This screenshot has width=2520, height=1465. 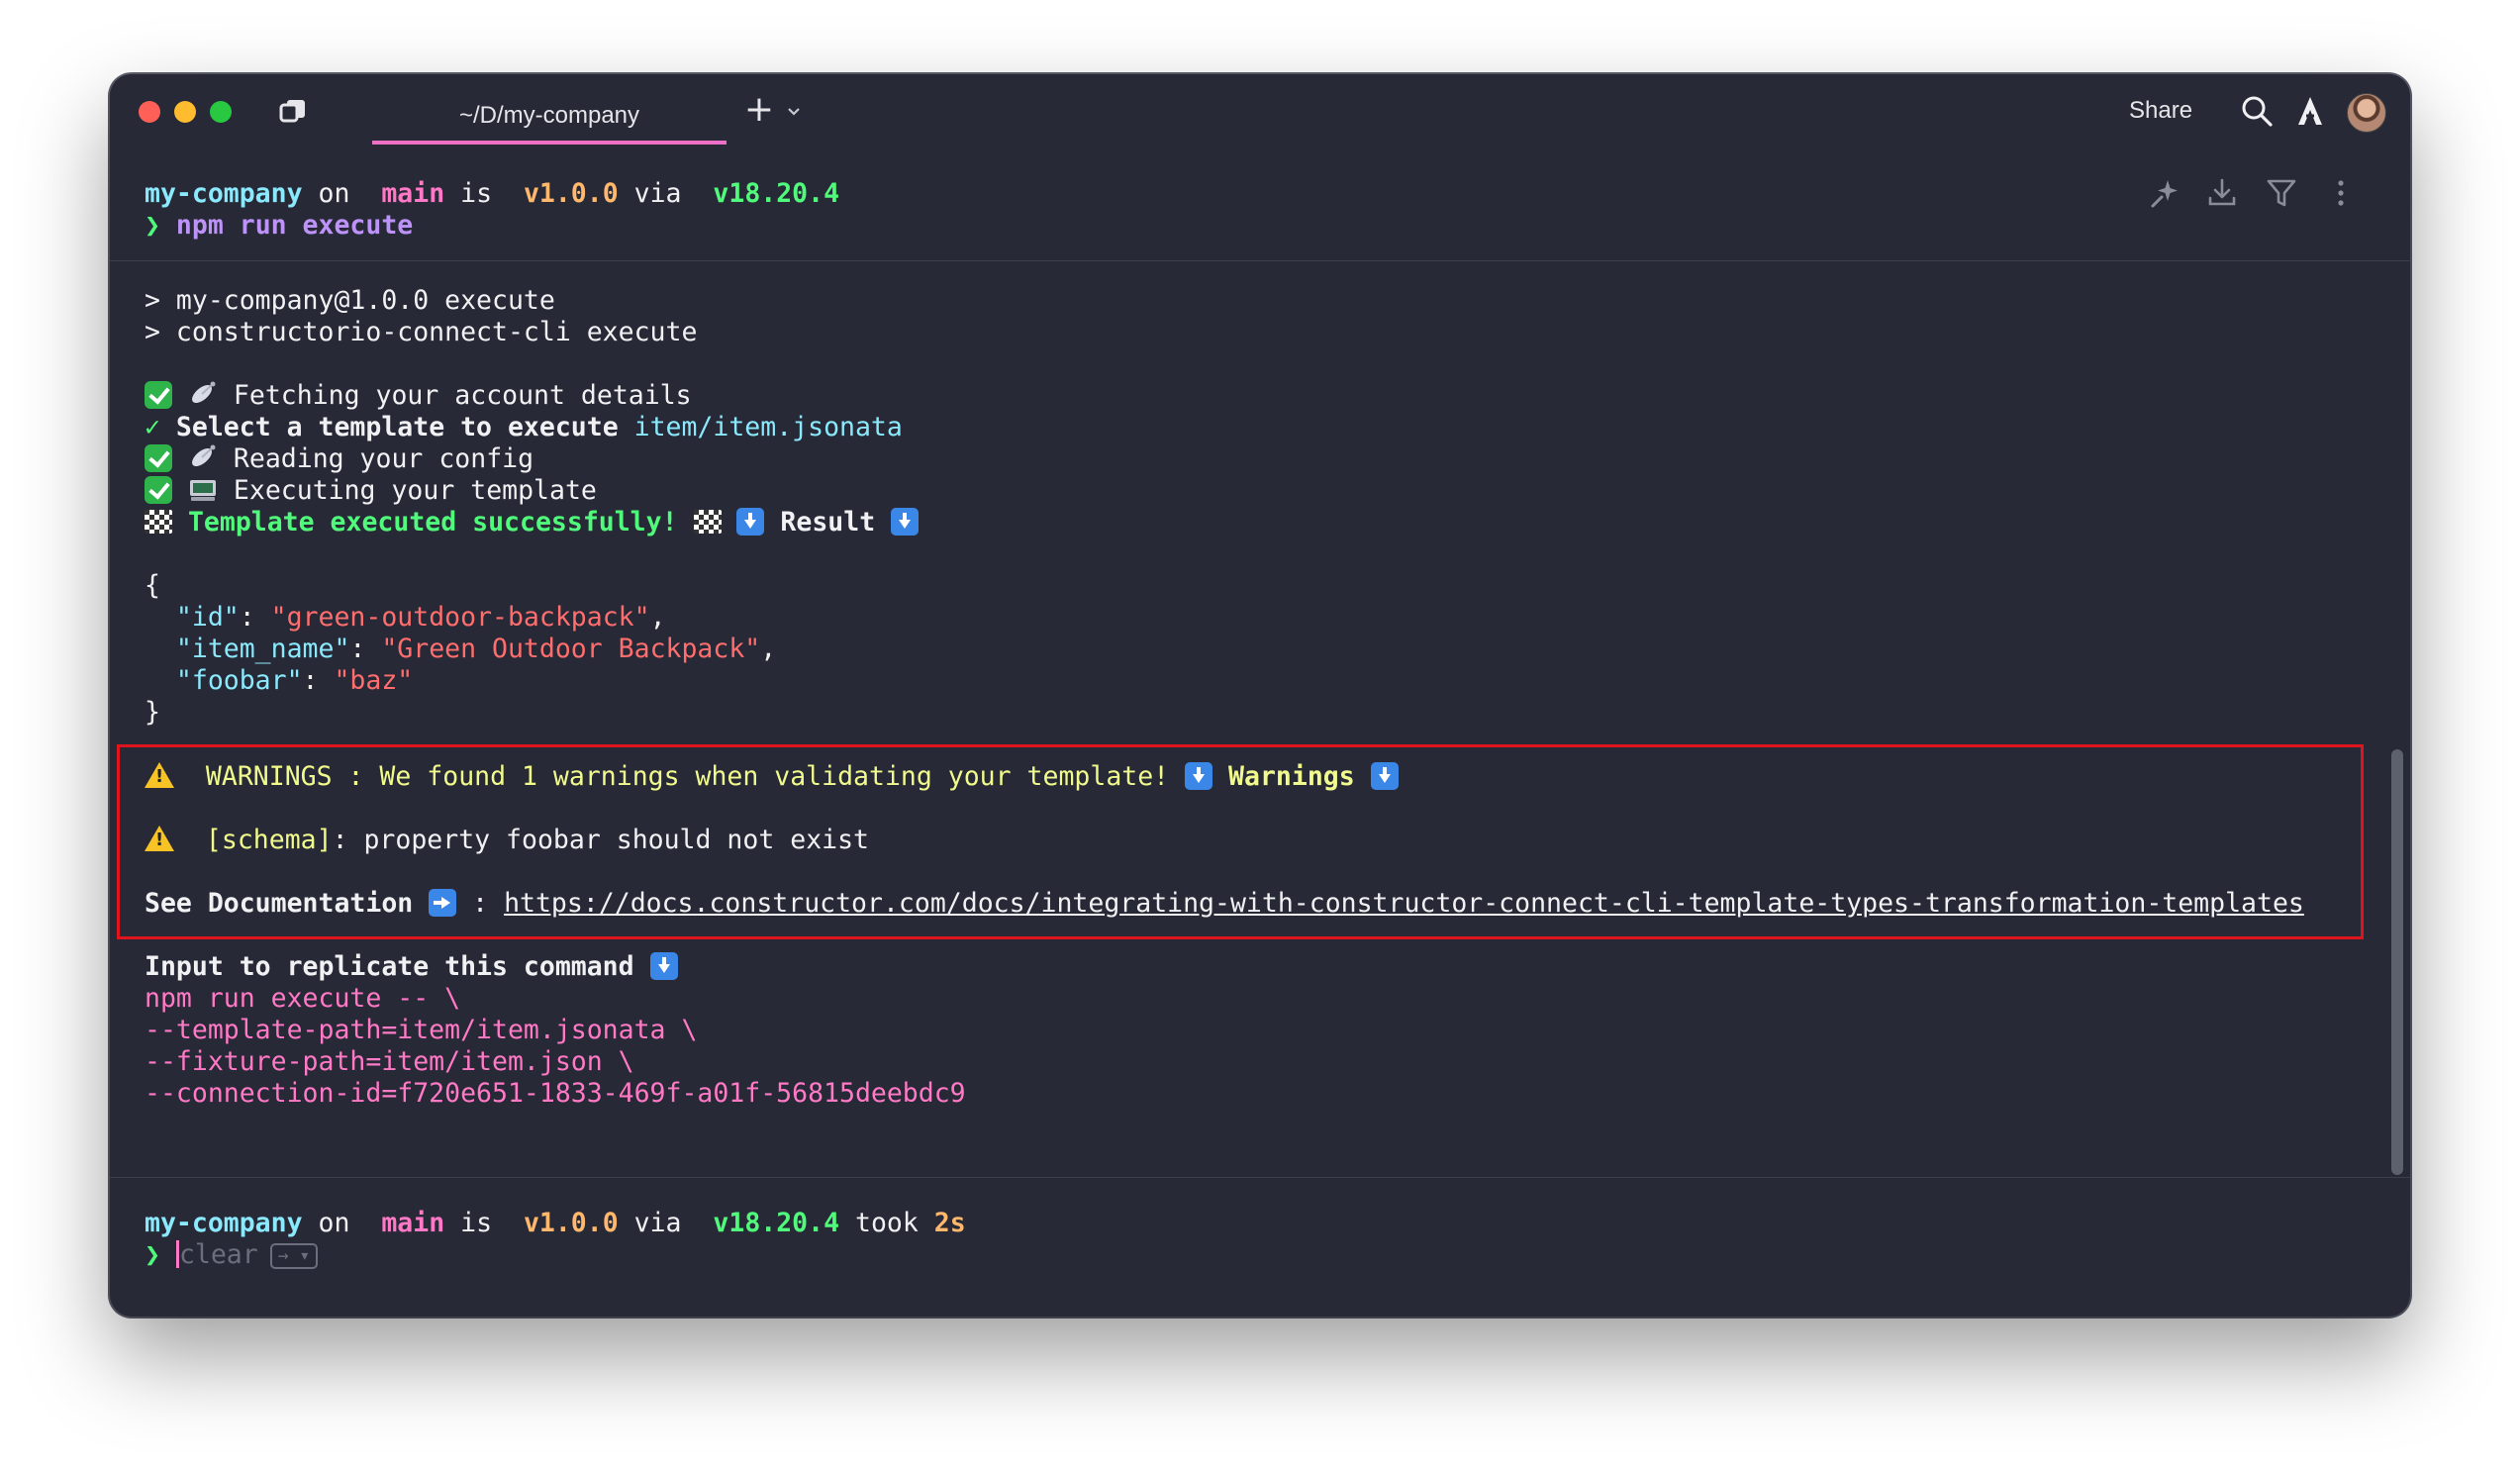 I want to click on autosuggestion: clear, so click(x=218, y=1254).